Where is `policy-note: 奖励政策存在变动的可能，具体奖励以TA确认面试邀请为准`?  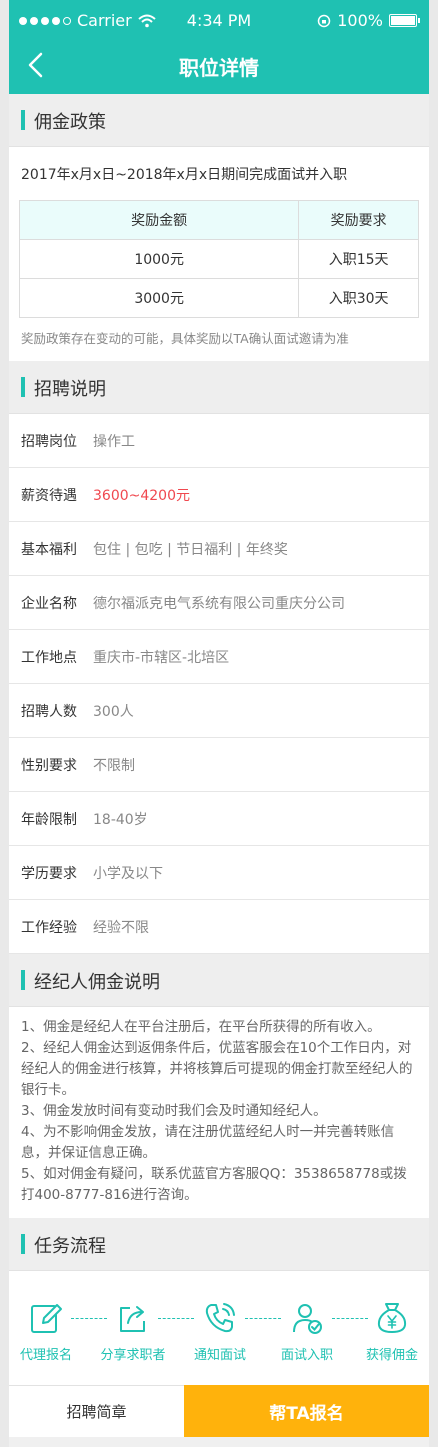 policy-note: 奖励政策存在变动的可能，具体奖励以TA确认面试邀请为准 is located at coordinates (185, 338).